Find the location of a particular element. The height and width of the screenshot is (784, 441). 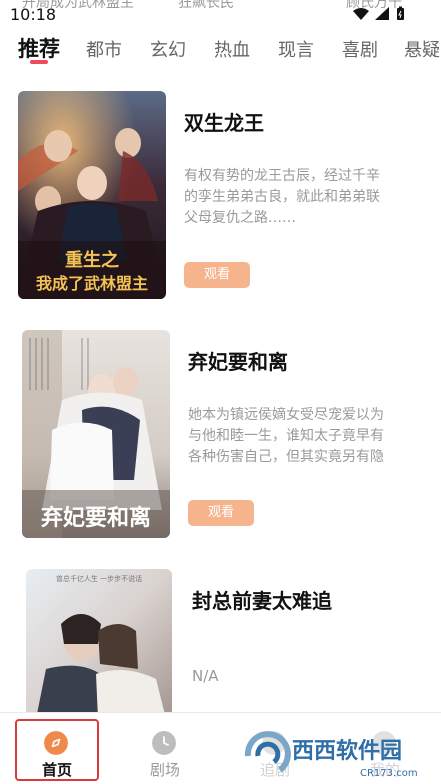

nav-theater: 剧场 is located at coordinates (165, 748).